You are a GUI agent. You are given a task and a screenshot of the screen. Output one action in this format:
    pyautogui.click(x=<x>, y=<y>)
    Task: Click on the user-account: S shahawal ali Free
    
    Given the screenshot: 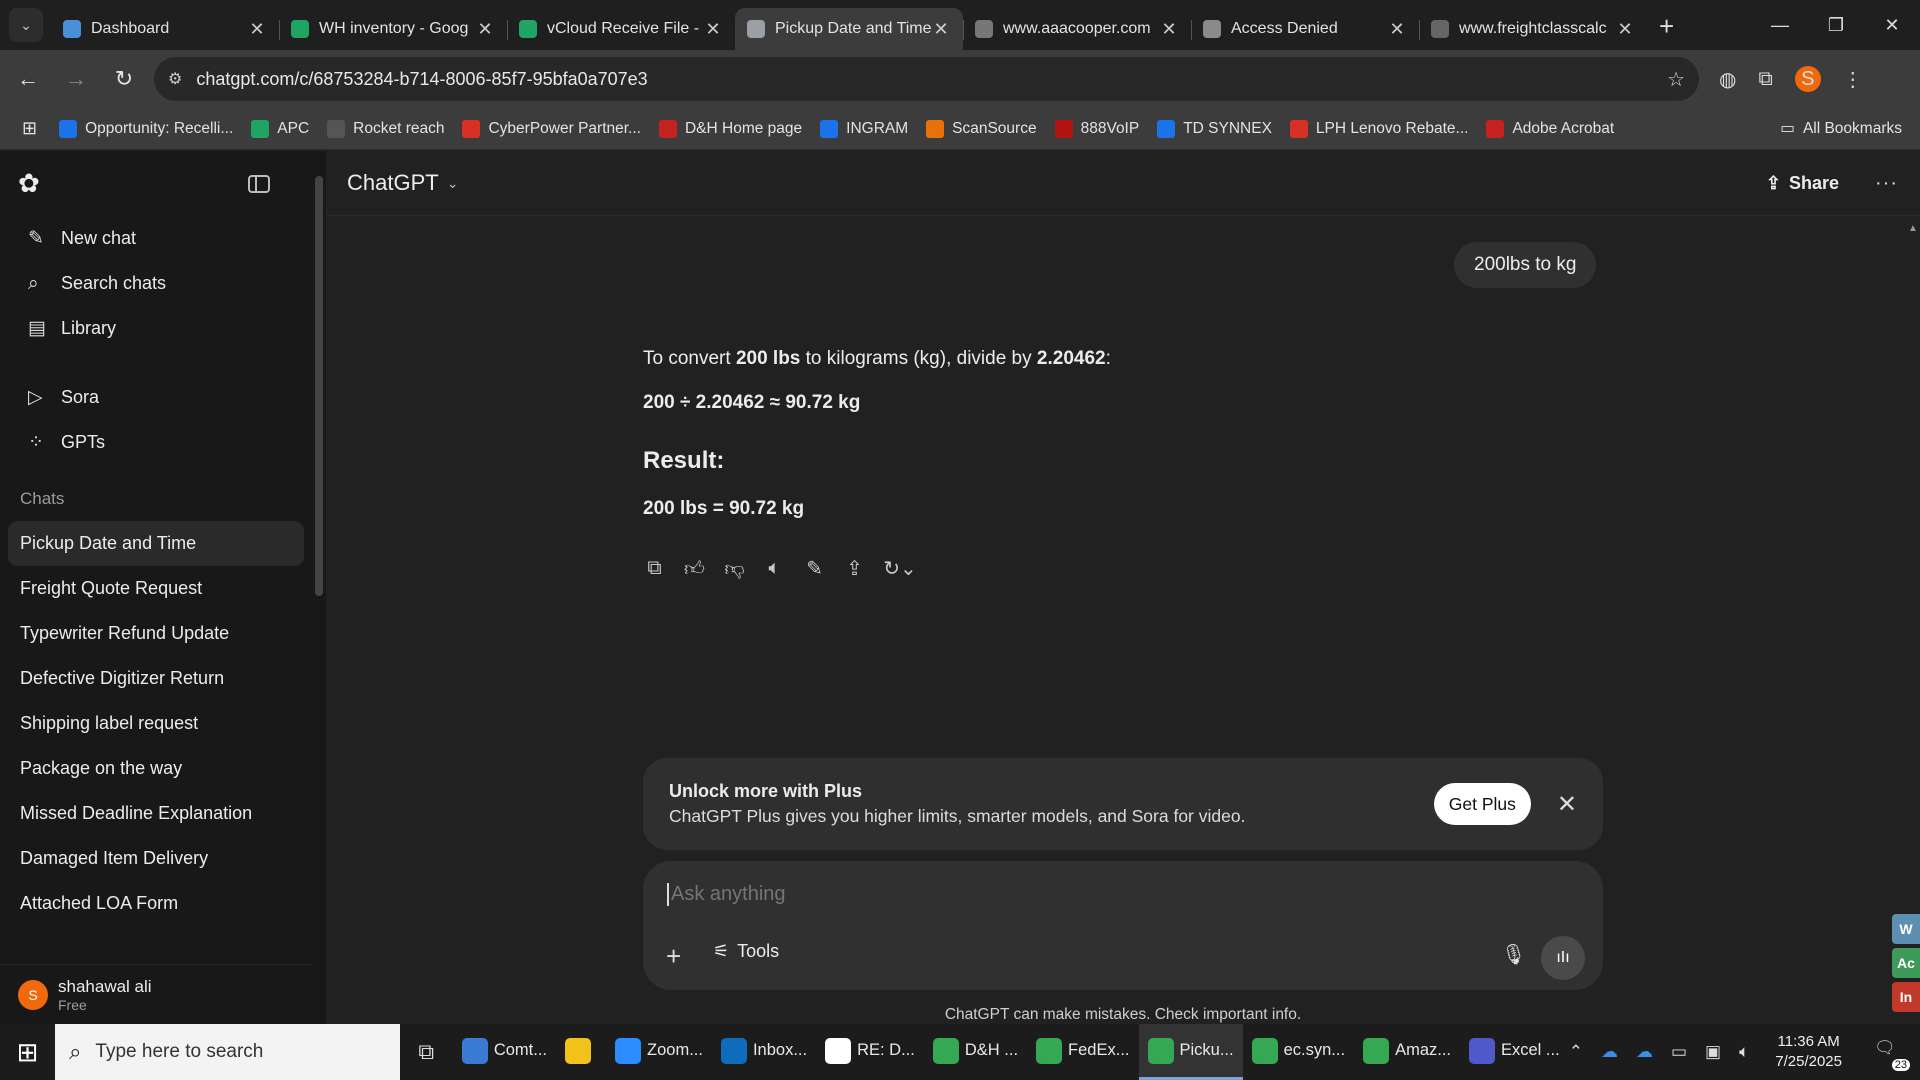 What is the action you would take?
    pyautogui.click(x=156, y=994)
    